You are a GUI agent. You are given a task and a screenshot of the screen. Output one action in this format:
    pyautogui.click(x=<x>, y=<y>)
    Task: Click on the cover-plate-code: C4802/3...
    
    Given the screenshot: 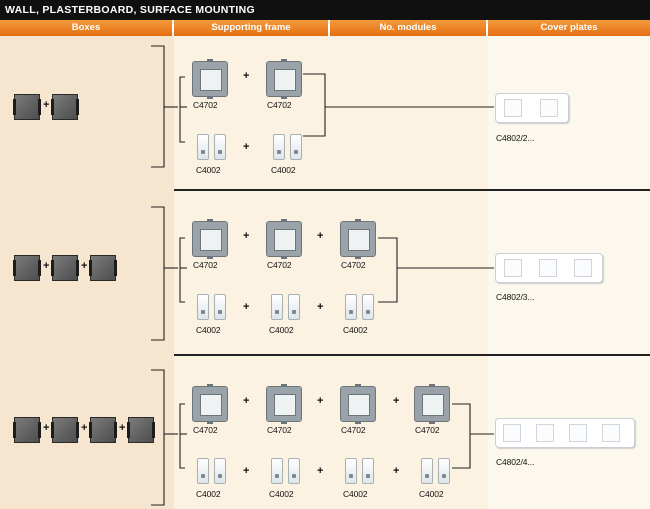 What is the action you would take?
    pyautogui.click(x=515, y=297)
    